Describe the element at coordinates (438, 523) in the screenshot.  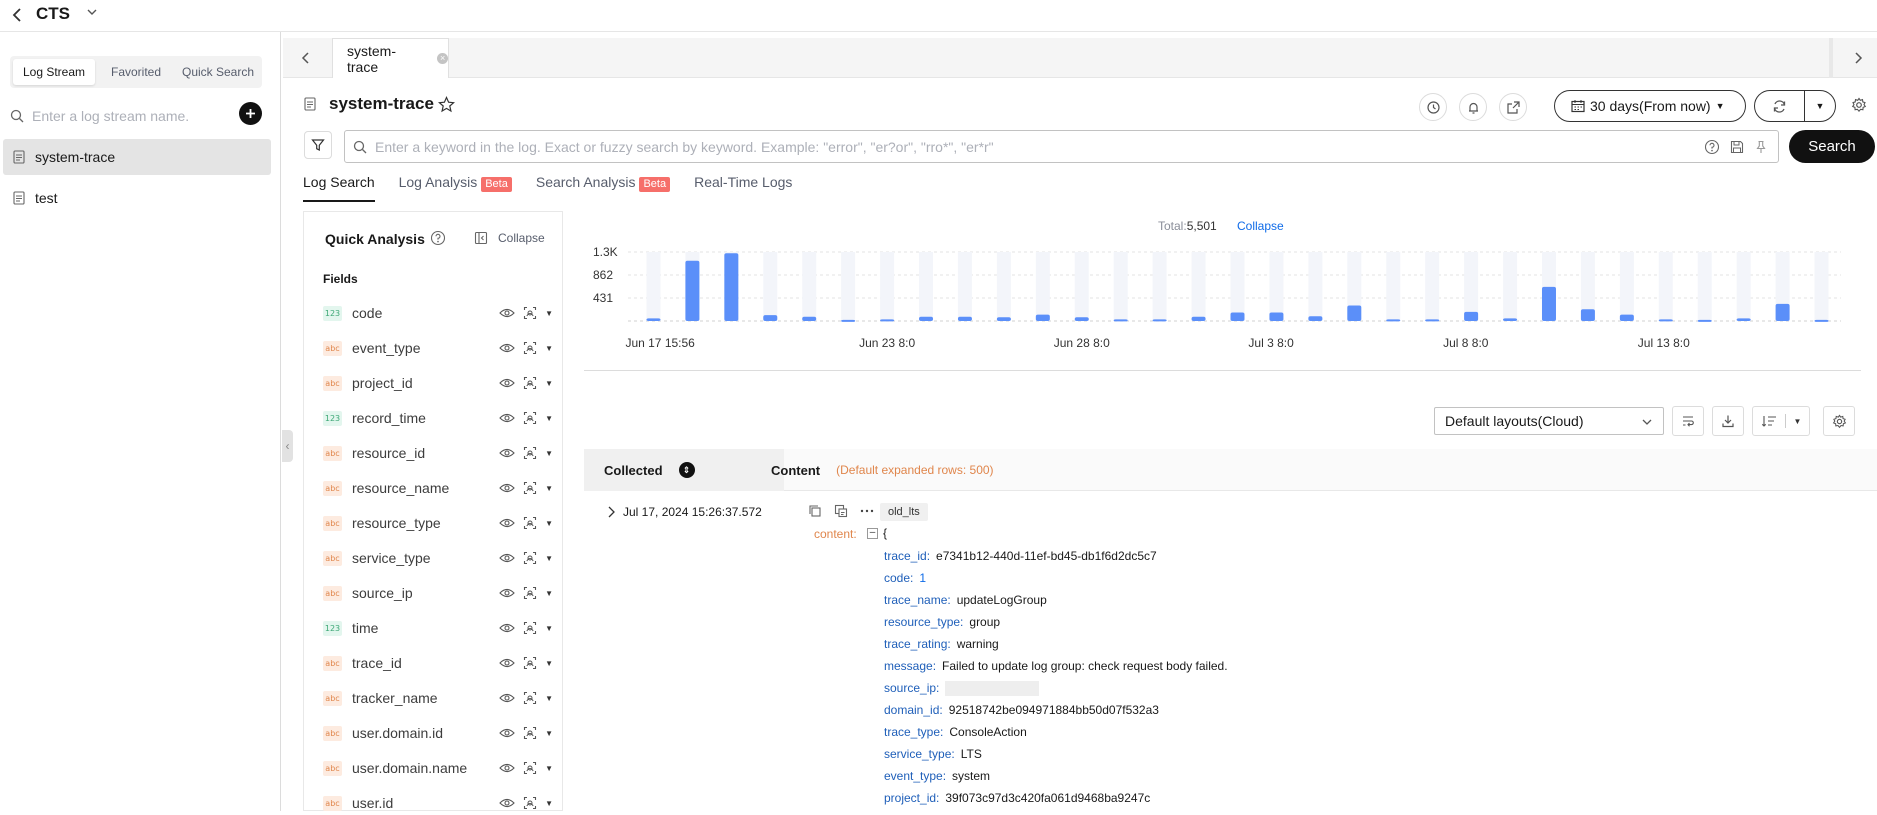
I see `field-row: abc resource_type ▼` at that location.